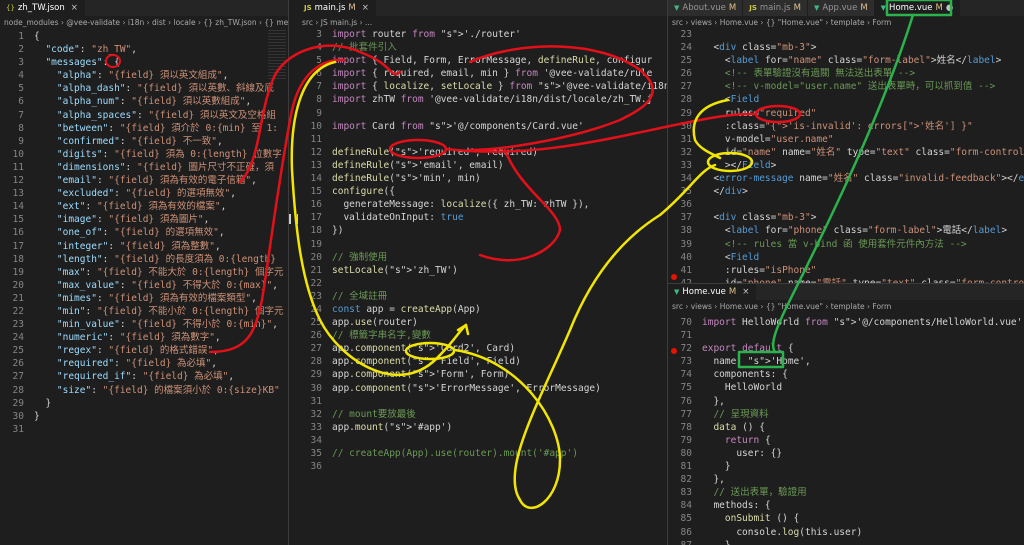 This screenshot has height=545, width=1024. What do you see at coordinates (482, 361) in the screenshot?
I see `code-line: 28 app.component("s">'Field', Field)` at bounding box center [482, 361].